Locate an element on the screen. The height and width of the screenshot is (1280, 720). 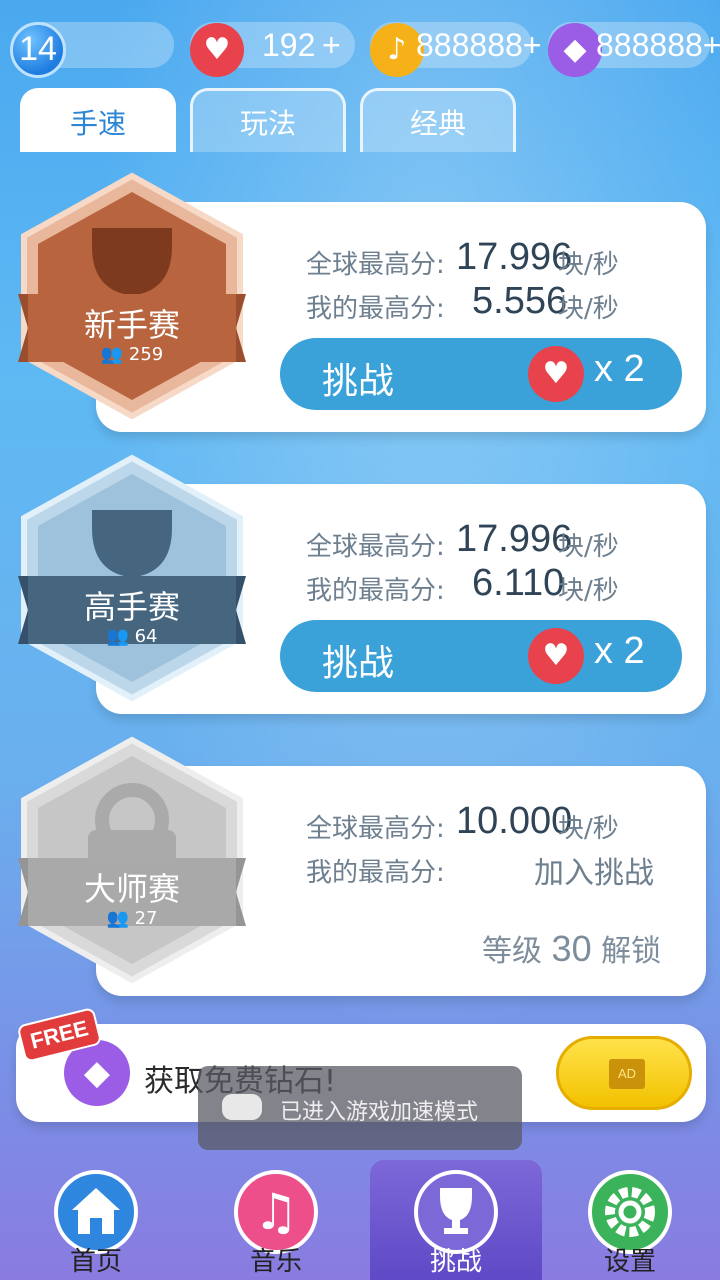
player-count: 👥 64 is located at coordinates (132, 636).